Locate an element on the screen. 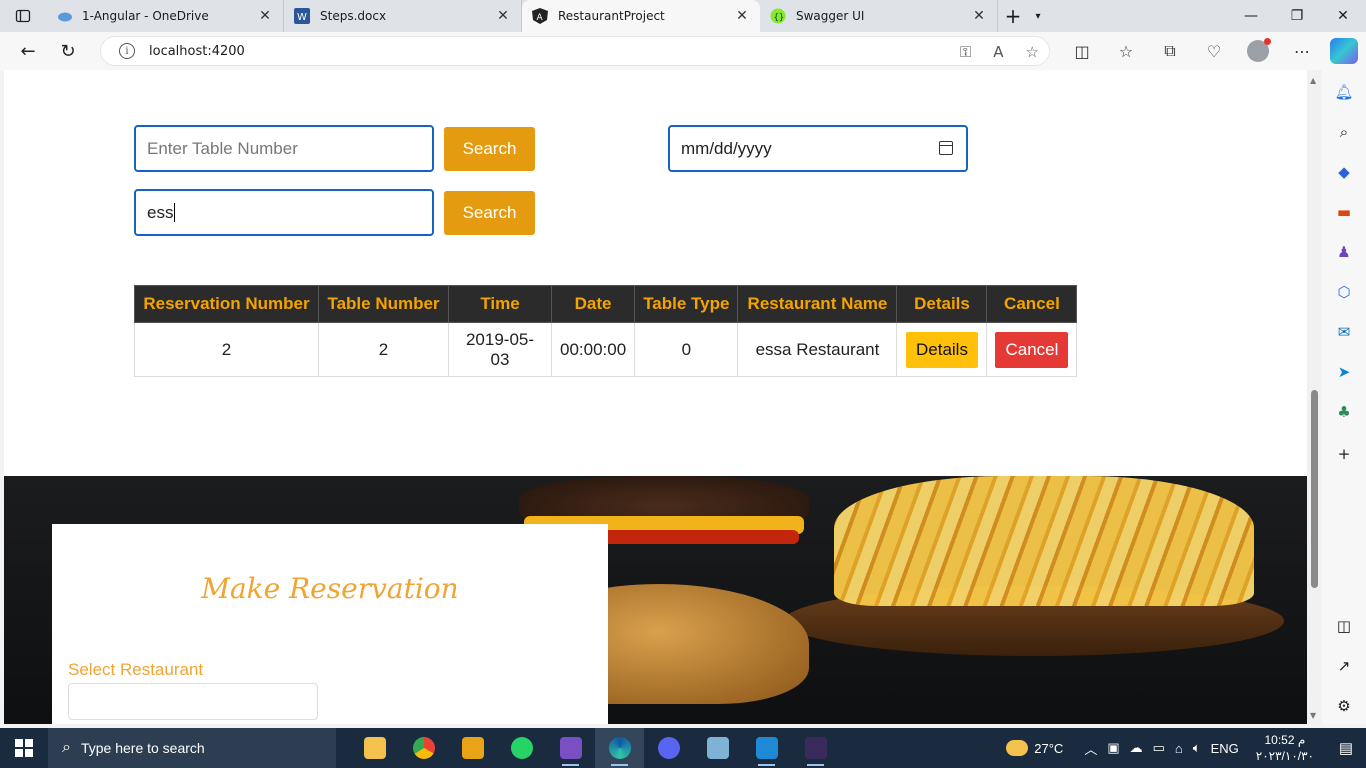 The width and height of the screenshot is (1366, 768). terminal-icon is located at coordinates (815, 748).